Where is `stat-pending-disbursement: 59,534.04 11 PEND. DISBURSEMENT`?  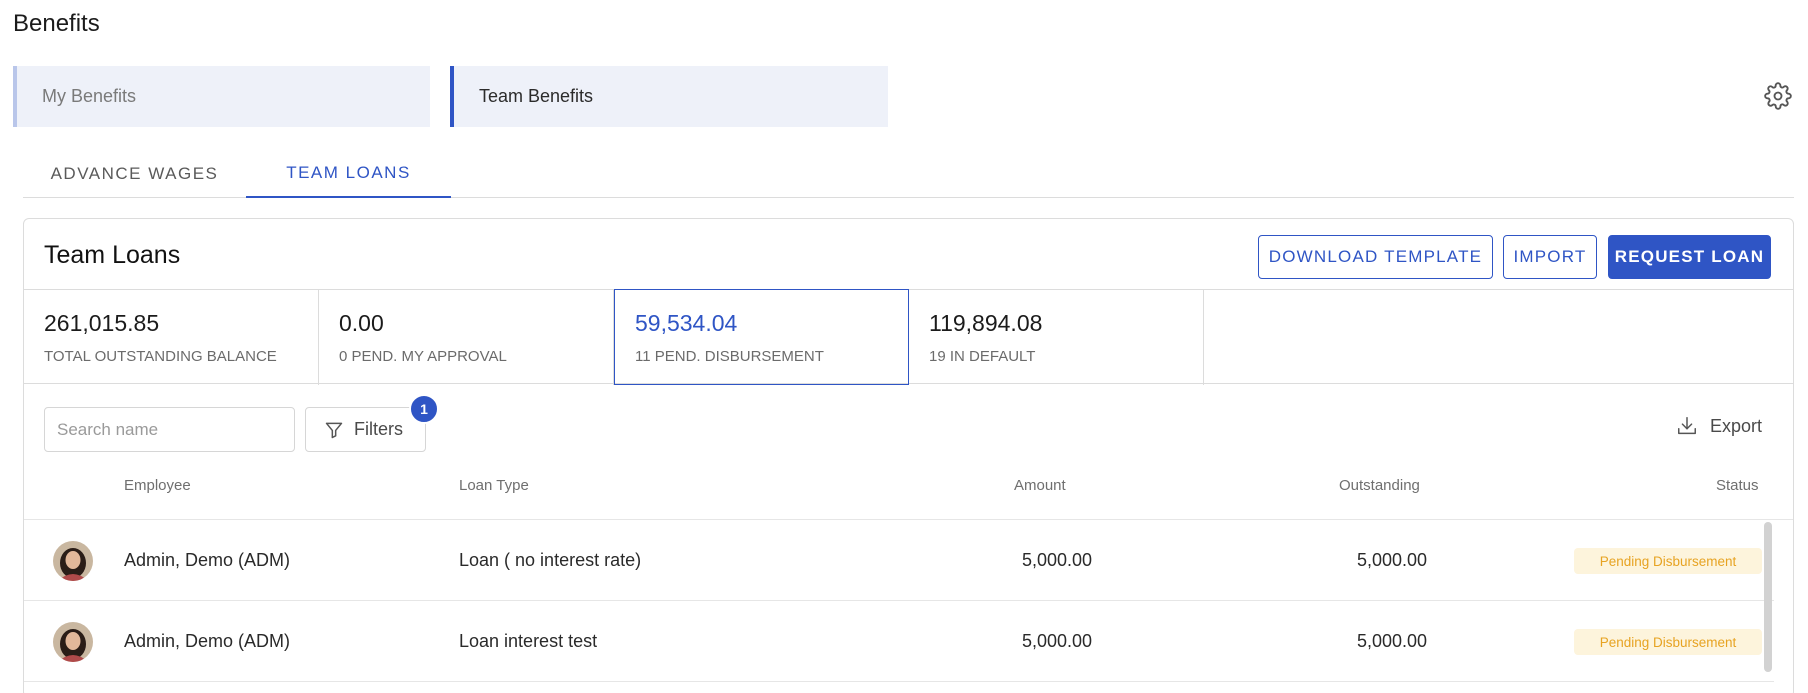 stat-pending-disbursement: 59,534.04 11 PEND. DISBURSEMENT is located at coordinates (761, 337).